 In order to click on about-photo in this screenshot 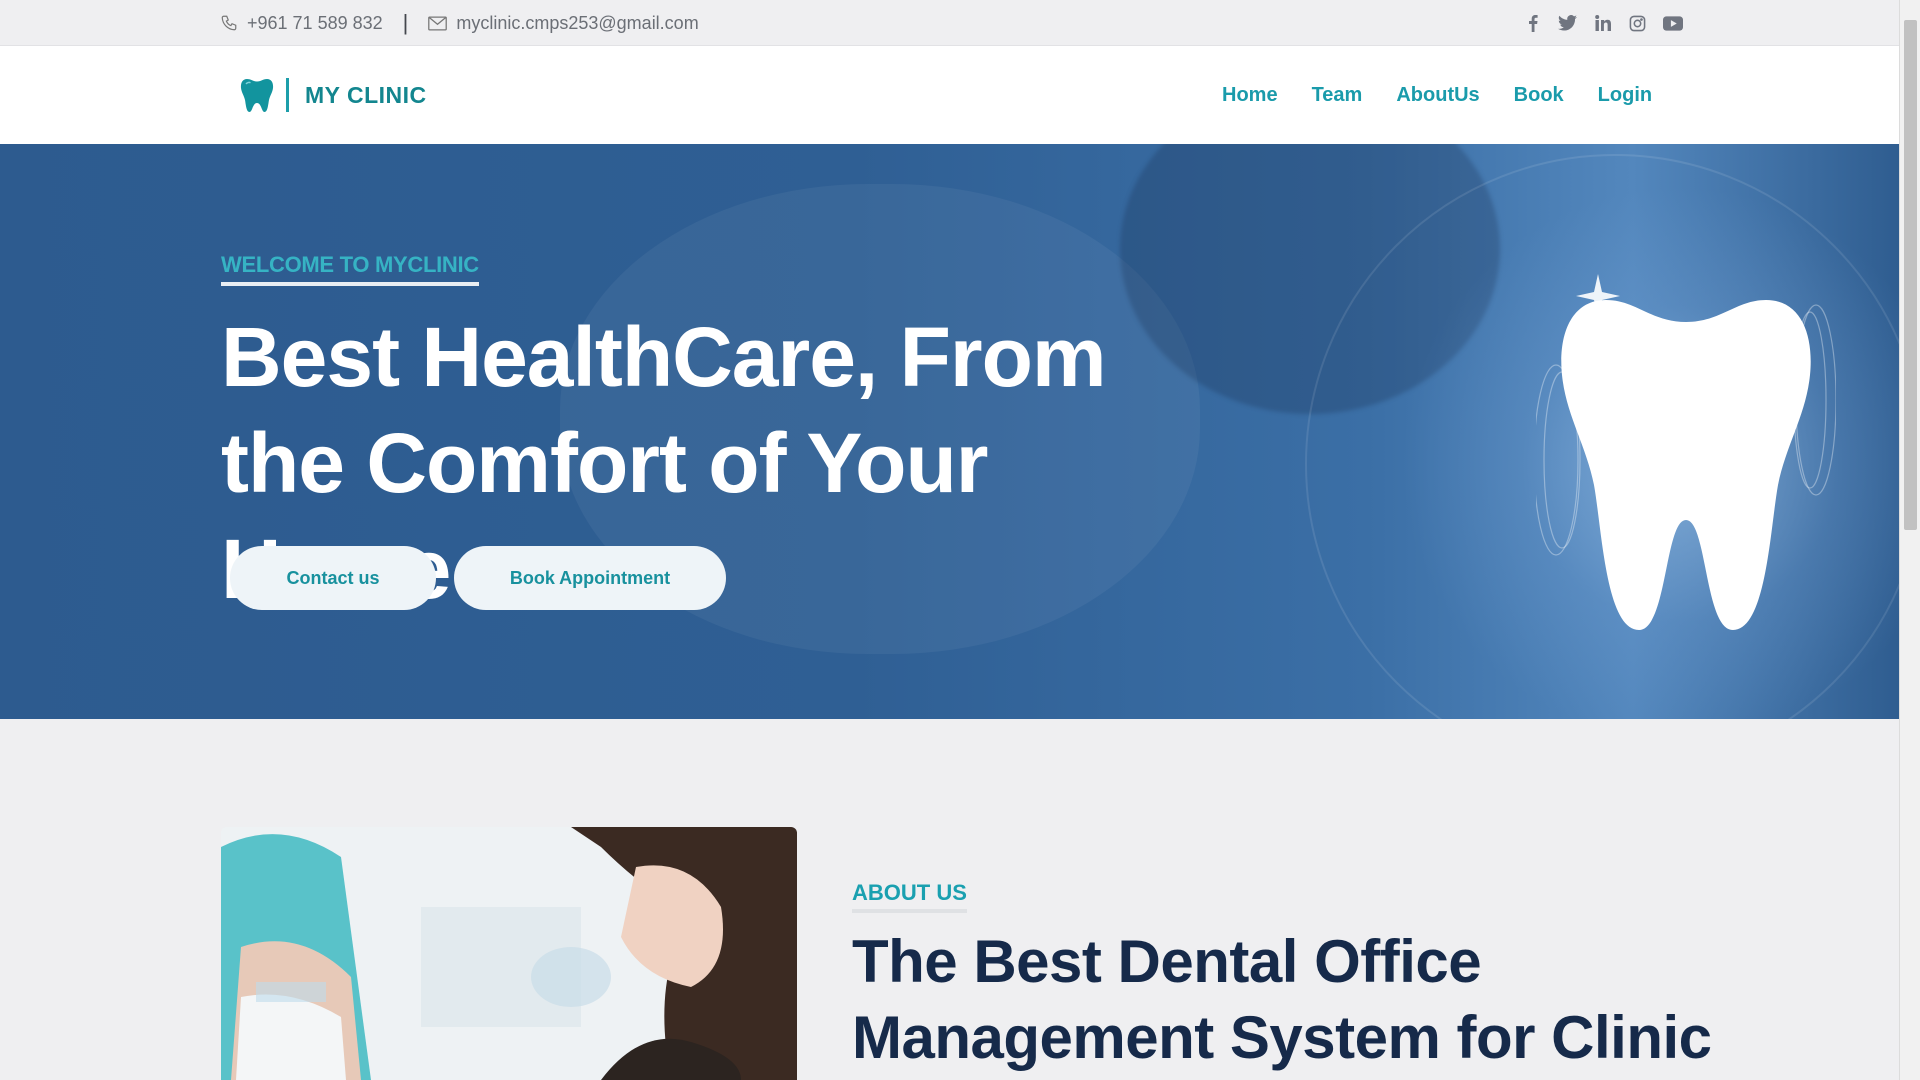, I will do `click(509, 953)`.